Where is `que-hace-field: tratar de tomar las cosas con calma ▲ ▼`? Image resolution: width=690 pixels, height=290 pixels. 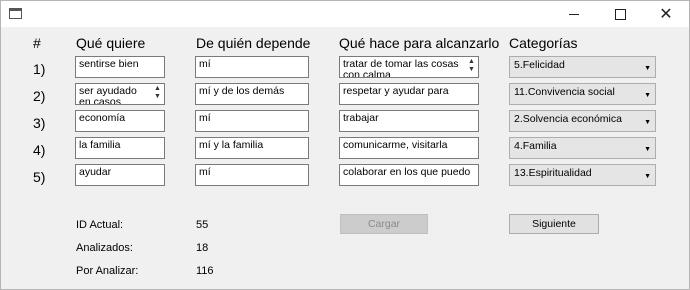 que-hace-field: tratar de tomar las cosas con calma ▲ ▼ is located at coordinates (409, 67).